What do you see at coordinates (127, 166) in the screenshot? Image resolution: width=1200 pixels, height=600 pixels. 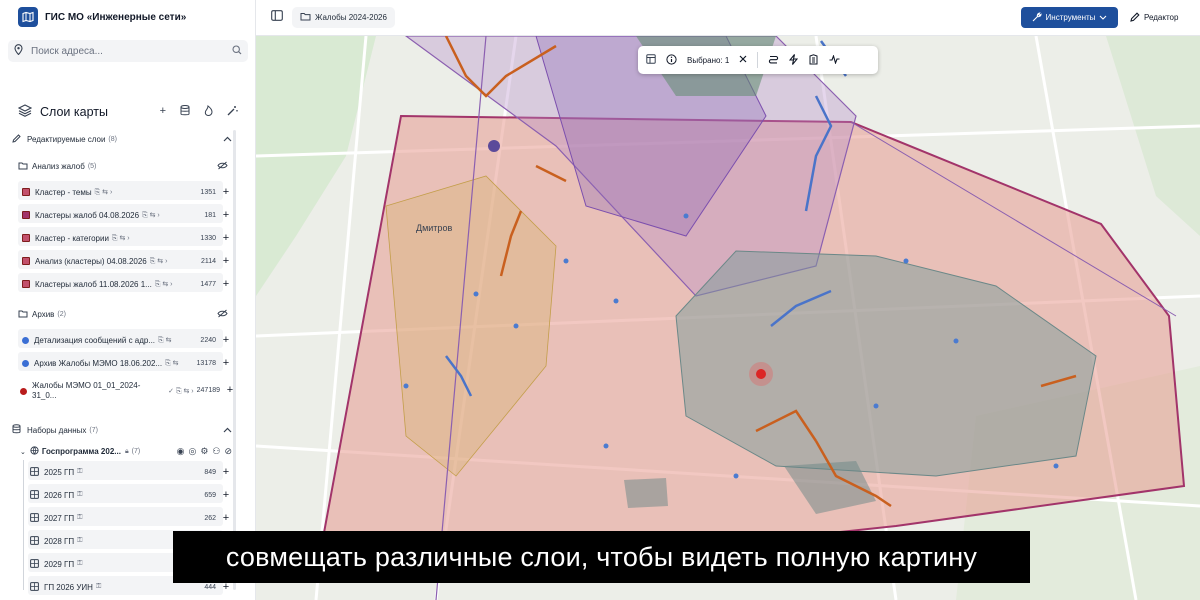 I see `analysis-group: Анализ жалоб (5)` at bounding box center [127, 166].